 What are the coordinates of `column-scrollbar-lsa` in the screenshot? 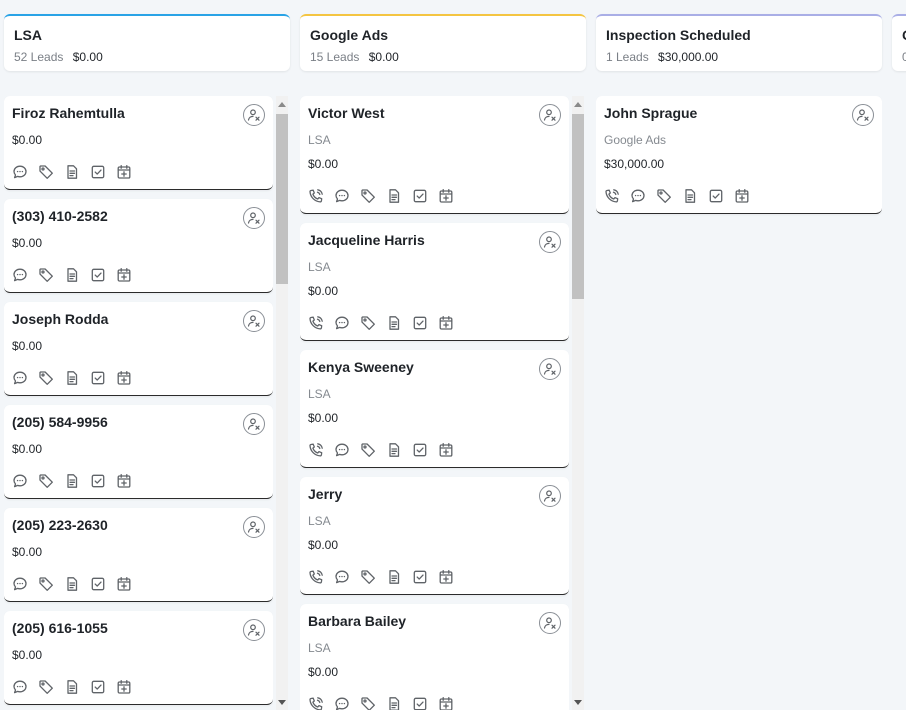 It's located at (282, 403).